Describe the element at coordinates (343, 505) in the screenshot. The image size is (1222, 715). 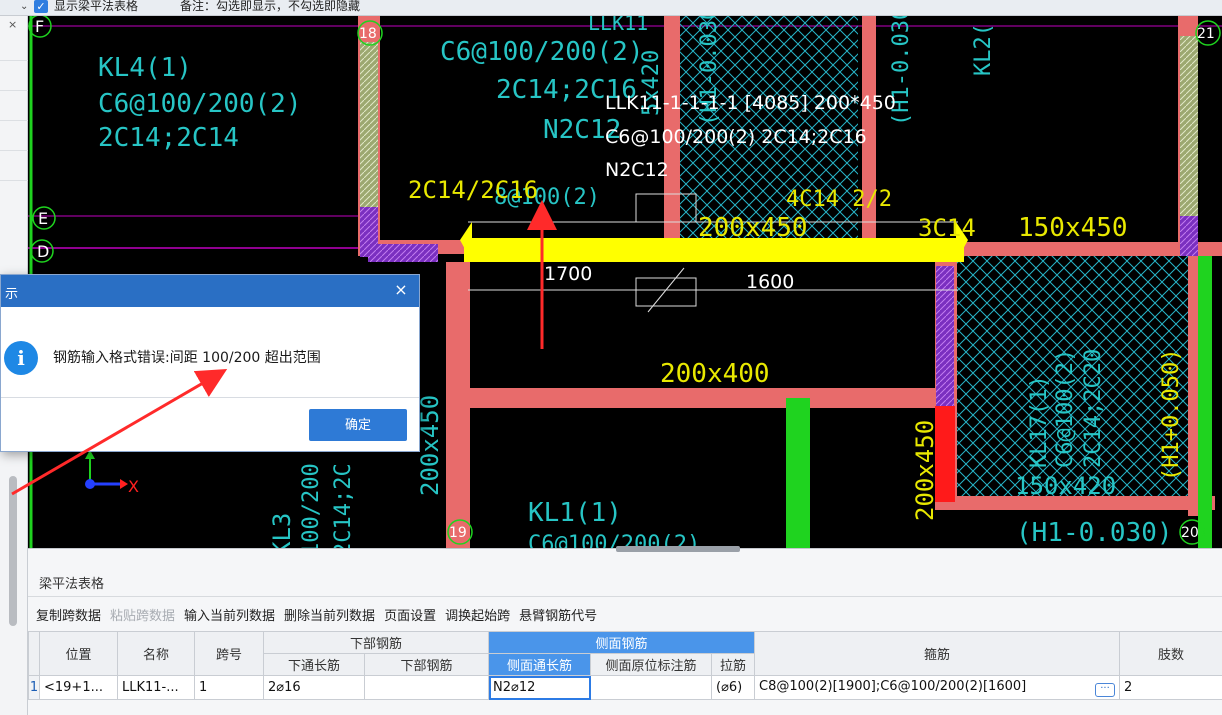
I see `beam-label: 2C14;2C` at that location.